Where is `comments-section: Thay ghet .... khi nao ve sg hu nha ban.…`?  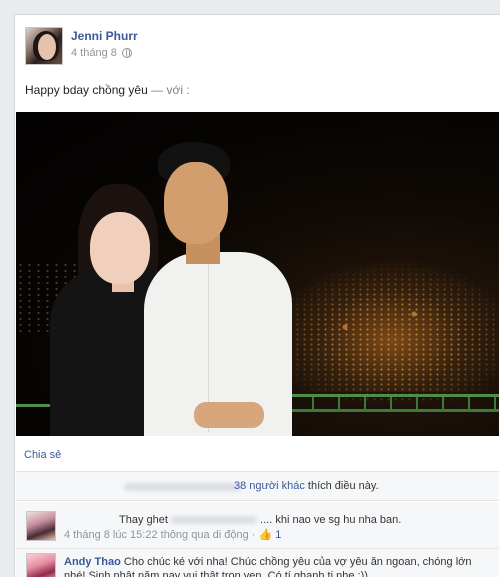
comments-section: Thay ghet .... khi nao ve sg hu nha ban.… is located at coordinates (257, 539).